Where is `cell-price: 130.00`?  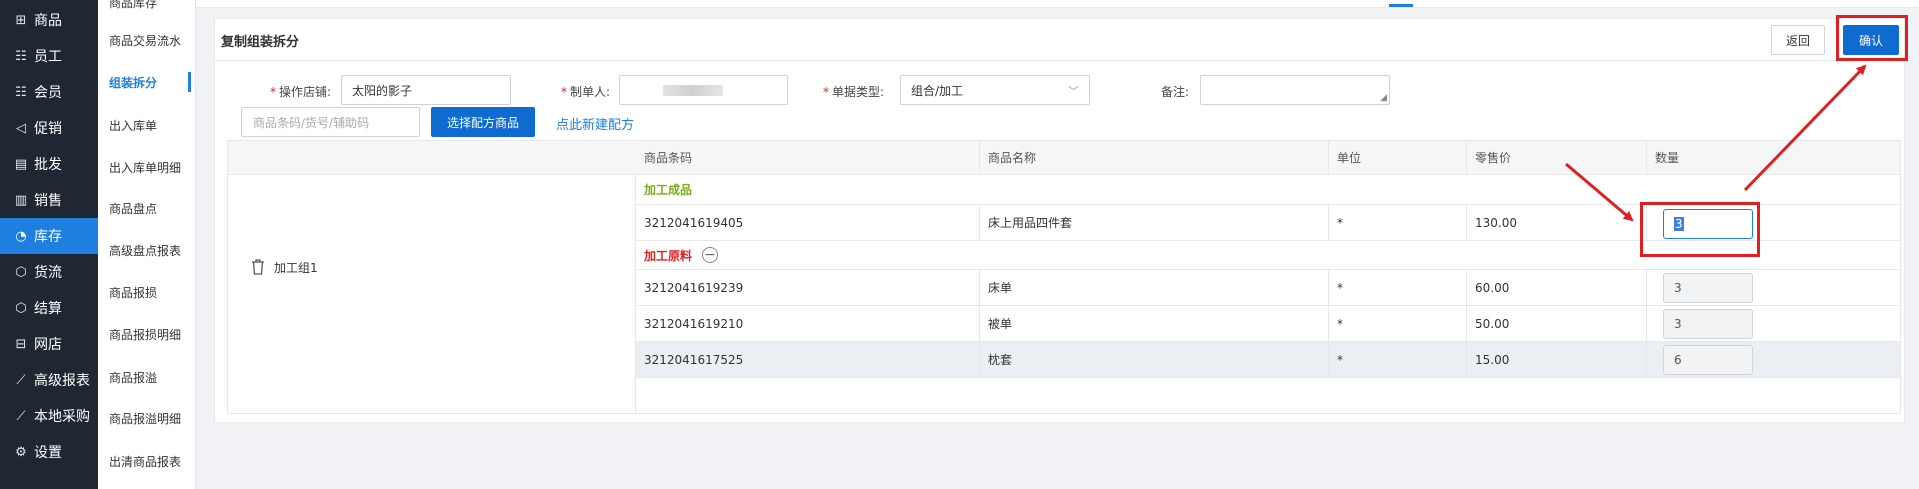 cell-price: 130.00 is located at coordinates (1557, 222).